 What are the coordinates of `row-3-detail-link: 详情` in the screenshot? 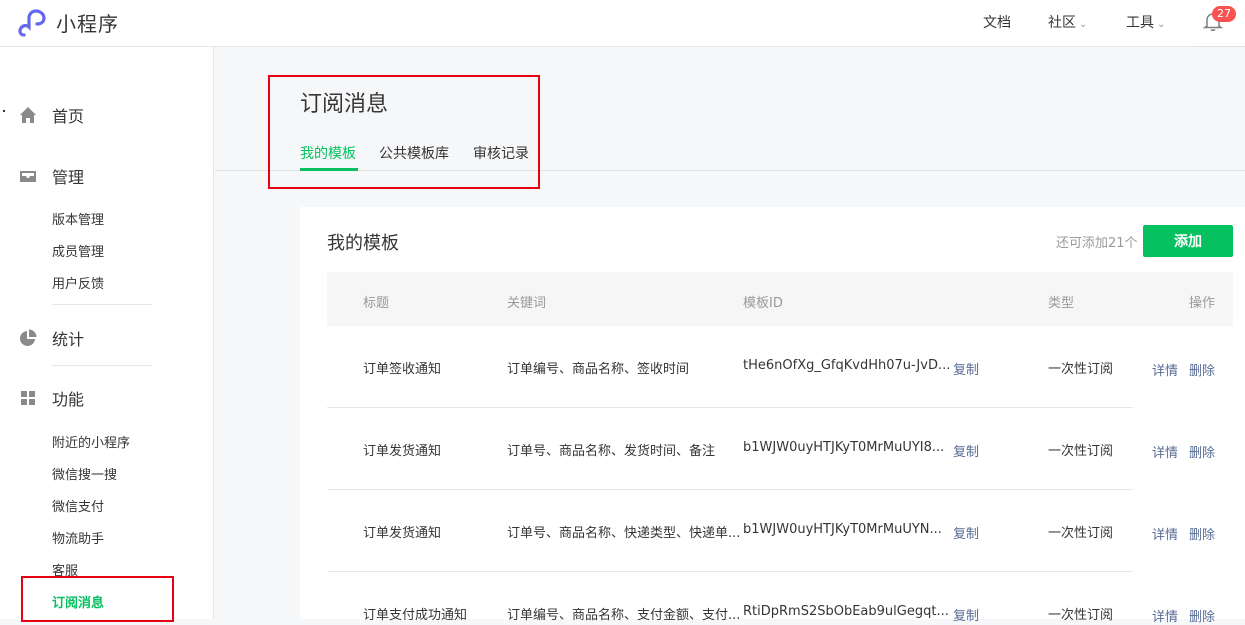 It's located at (1165, 533).